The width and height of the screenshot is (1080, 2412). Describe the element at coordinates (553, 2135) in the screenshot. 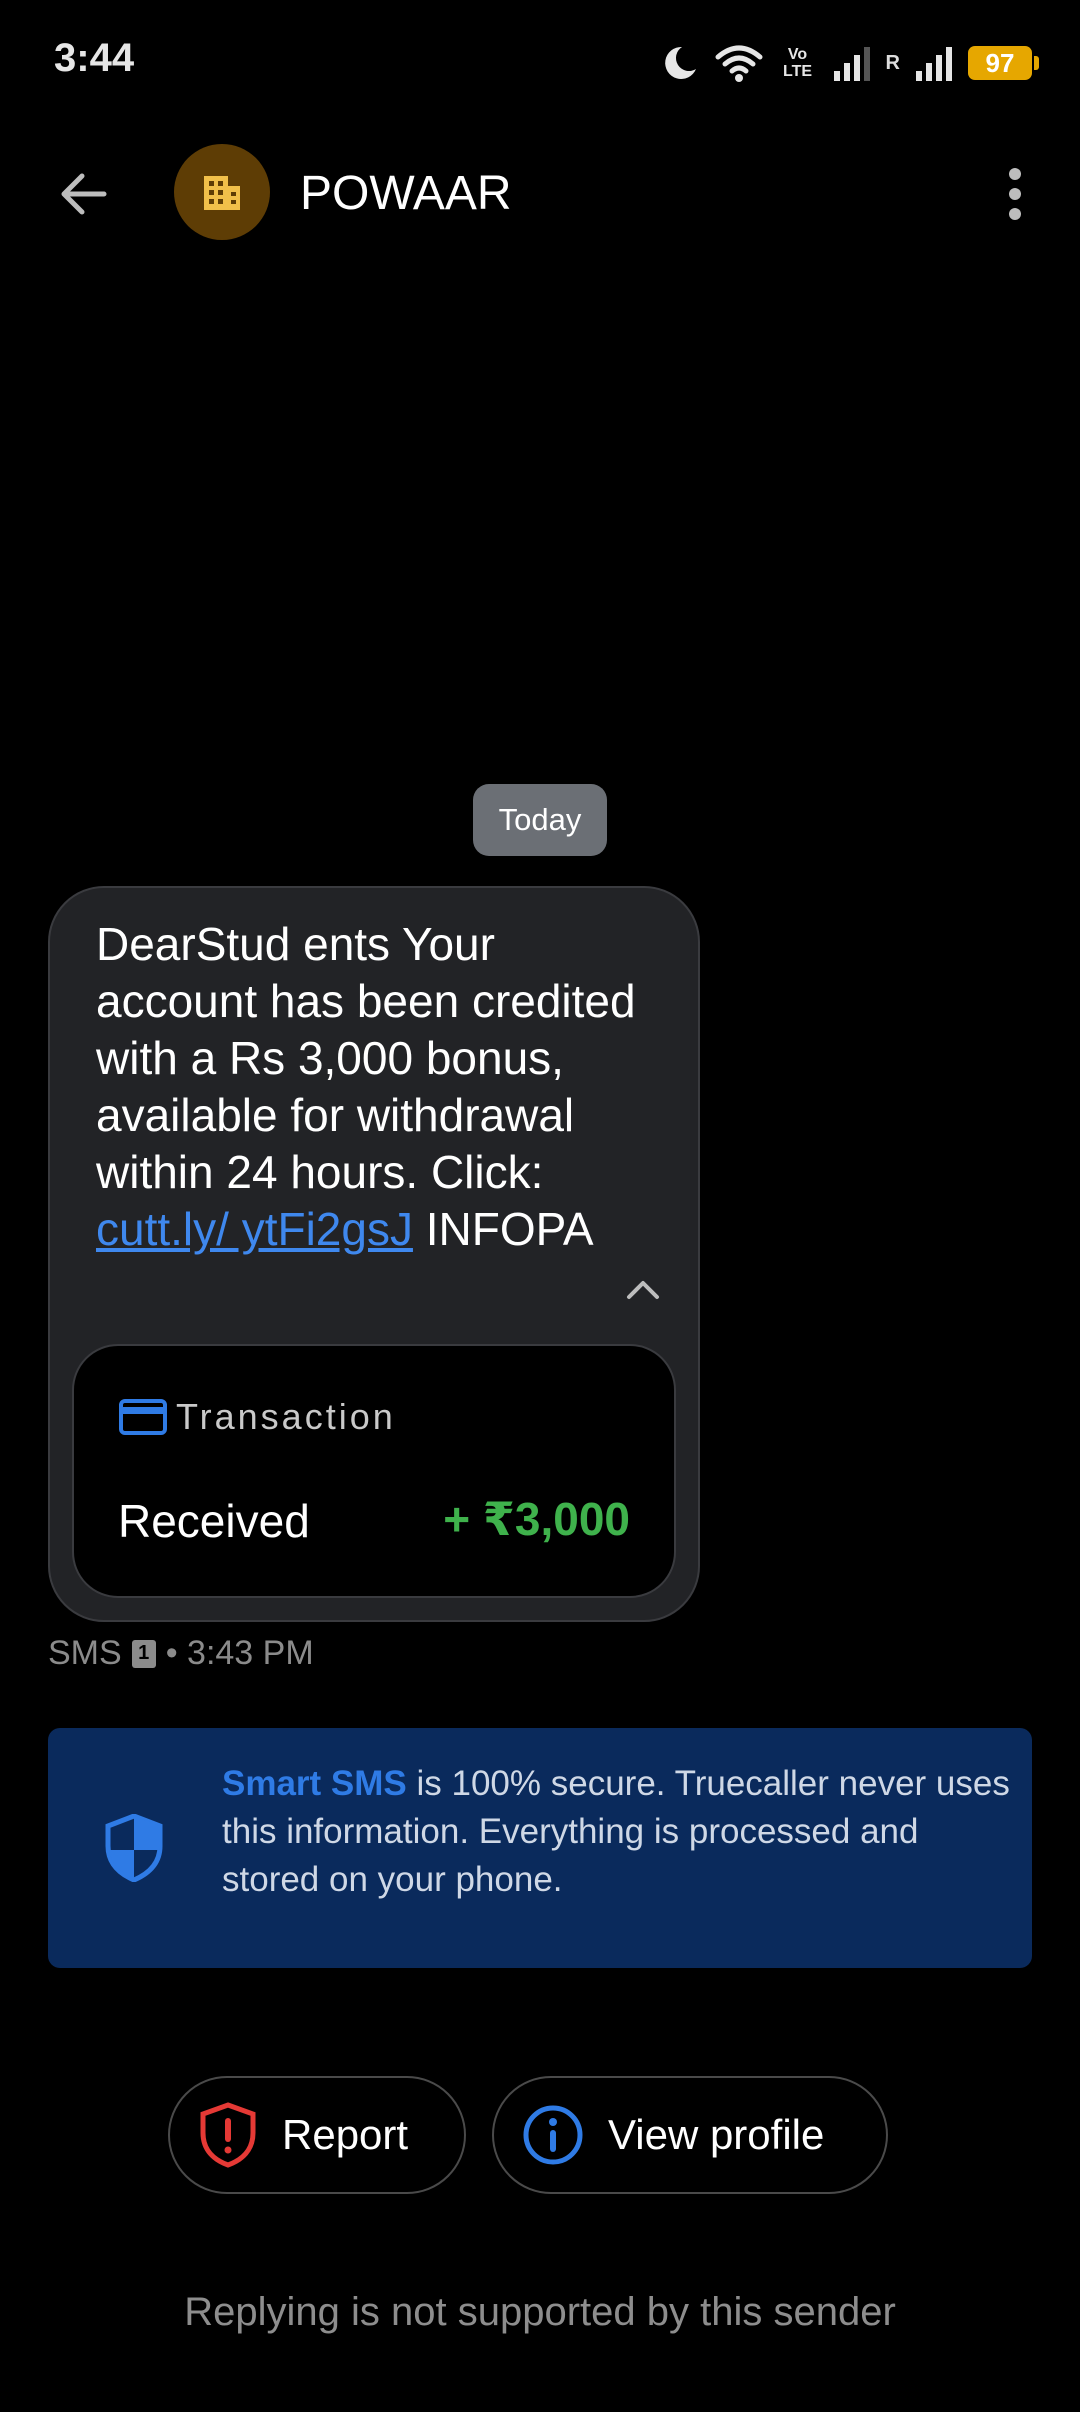

I see `info-icon` at that location.